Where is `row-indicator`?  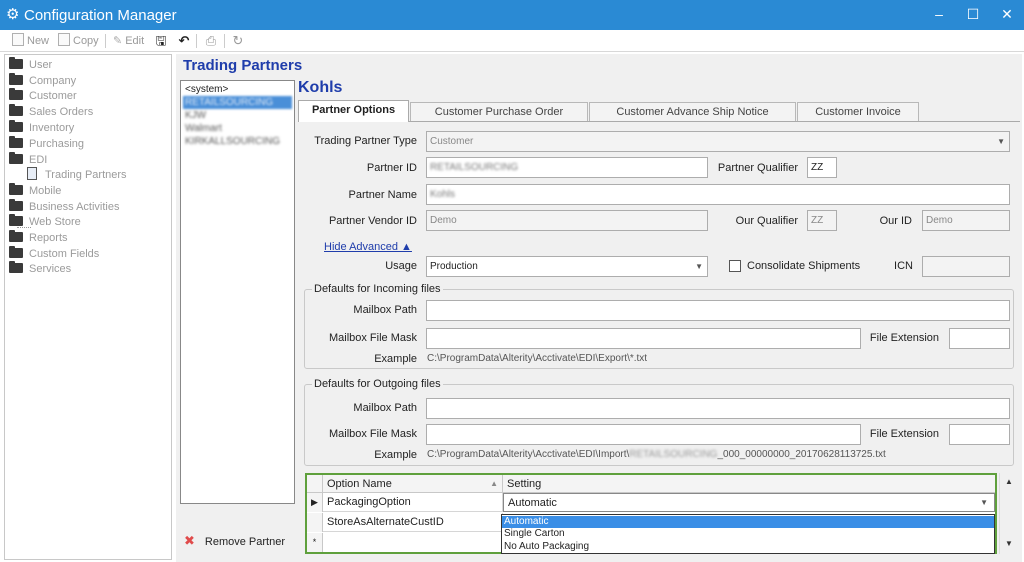 row-indicator is located at coordinates (315, 522).